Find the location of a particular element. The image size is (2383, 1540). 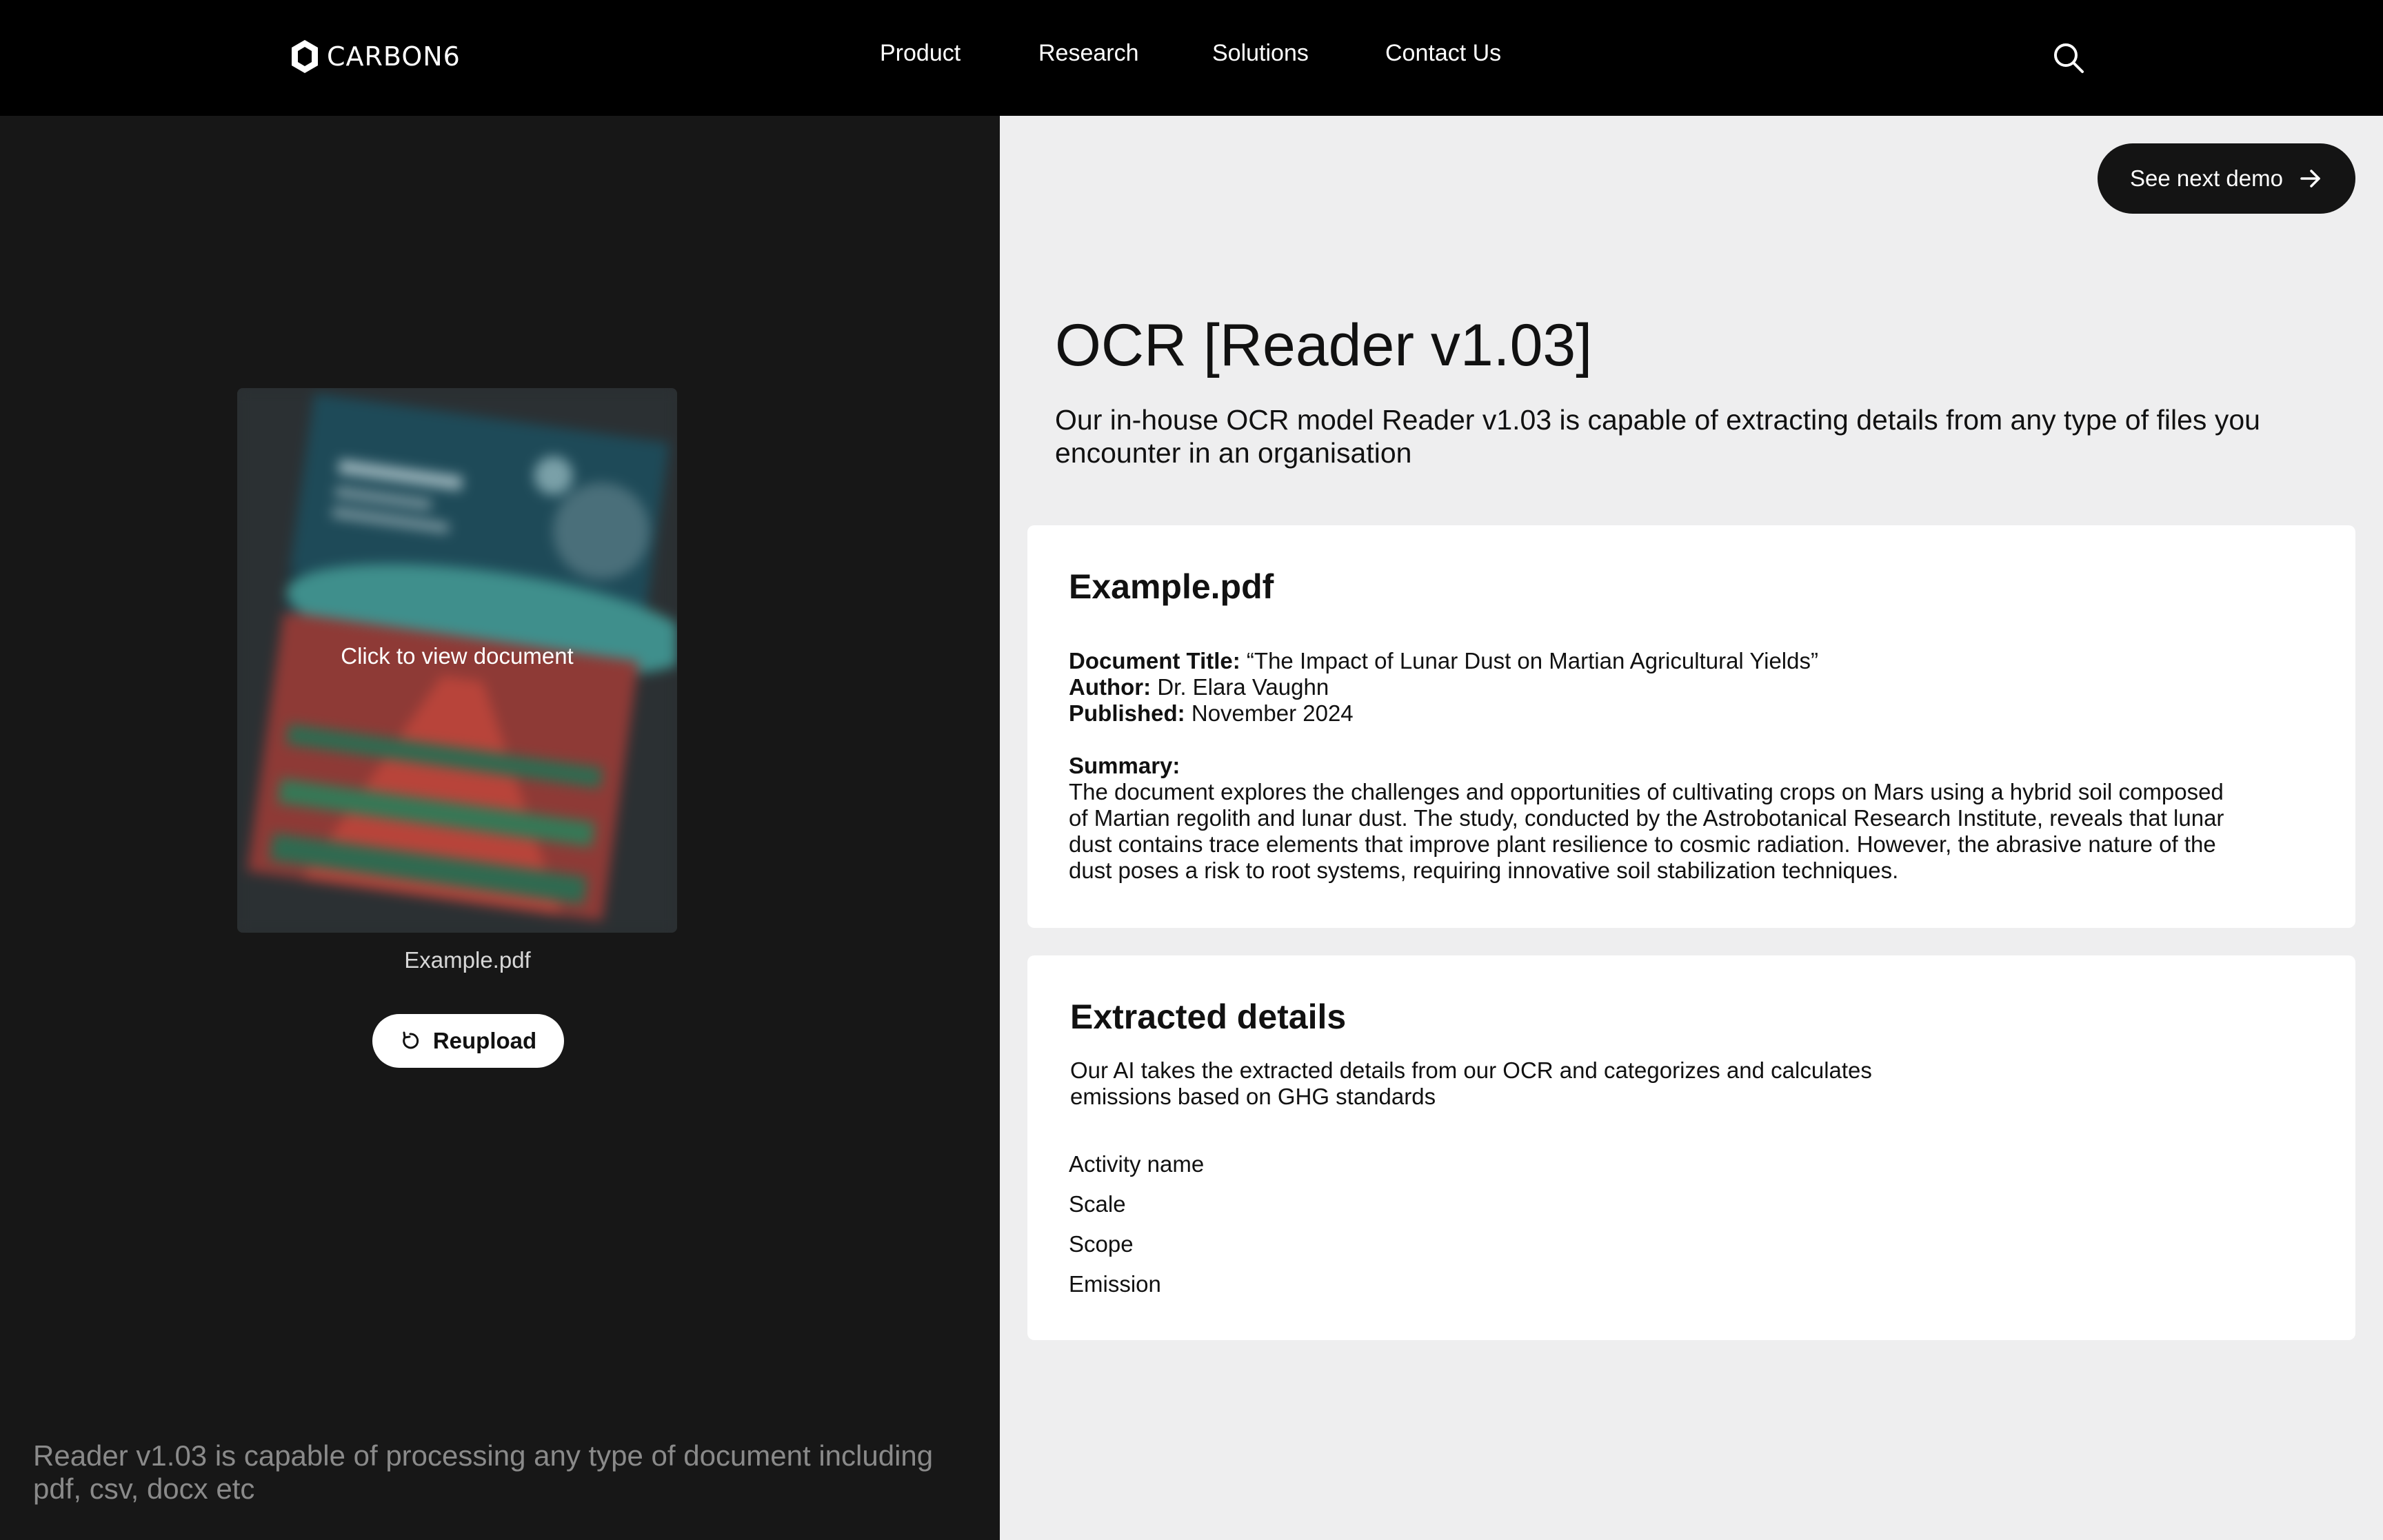

summary-card-title: Example.pdf is located at coordinates (1171, 586).